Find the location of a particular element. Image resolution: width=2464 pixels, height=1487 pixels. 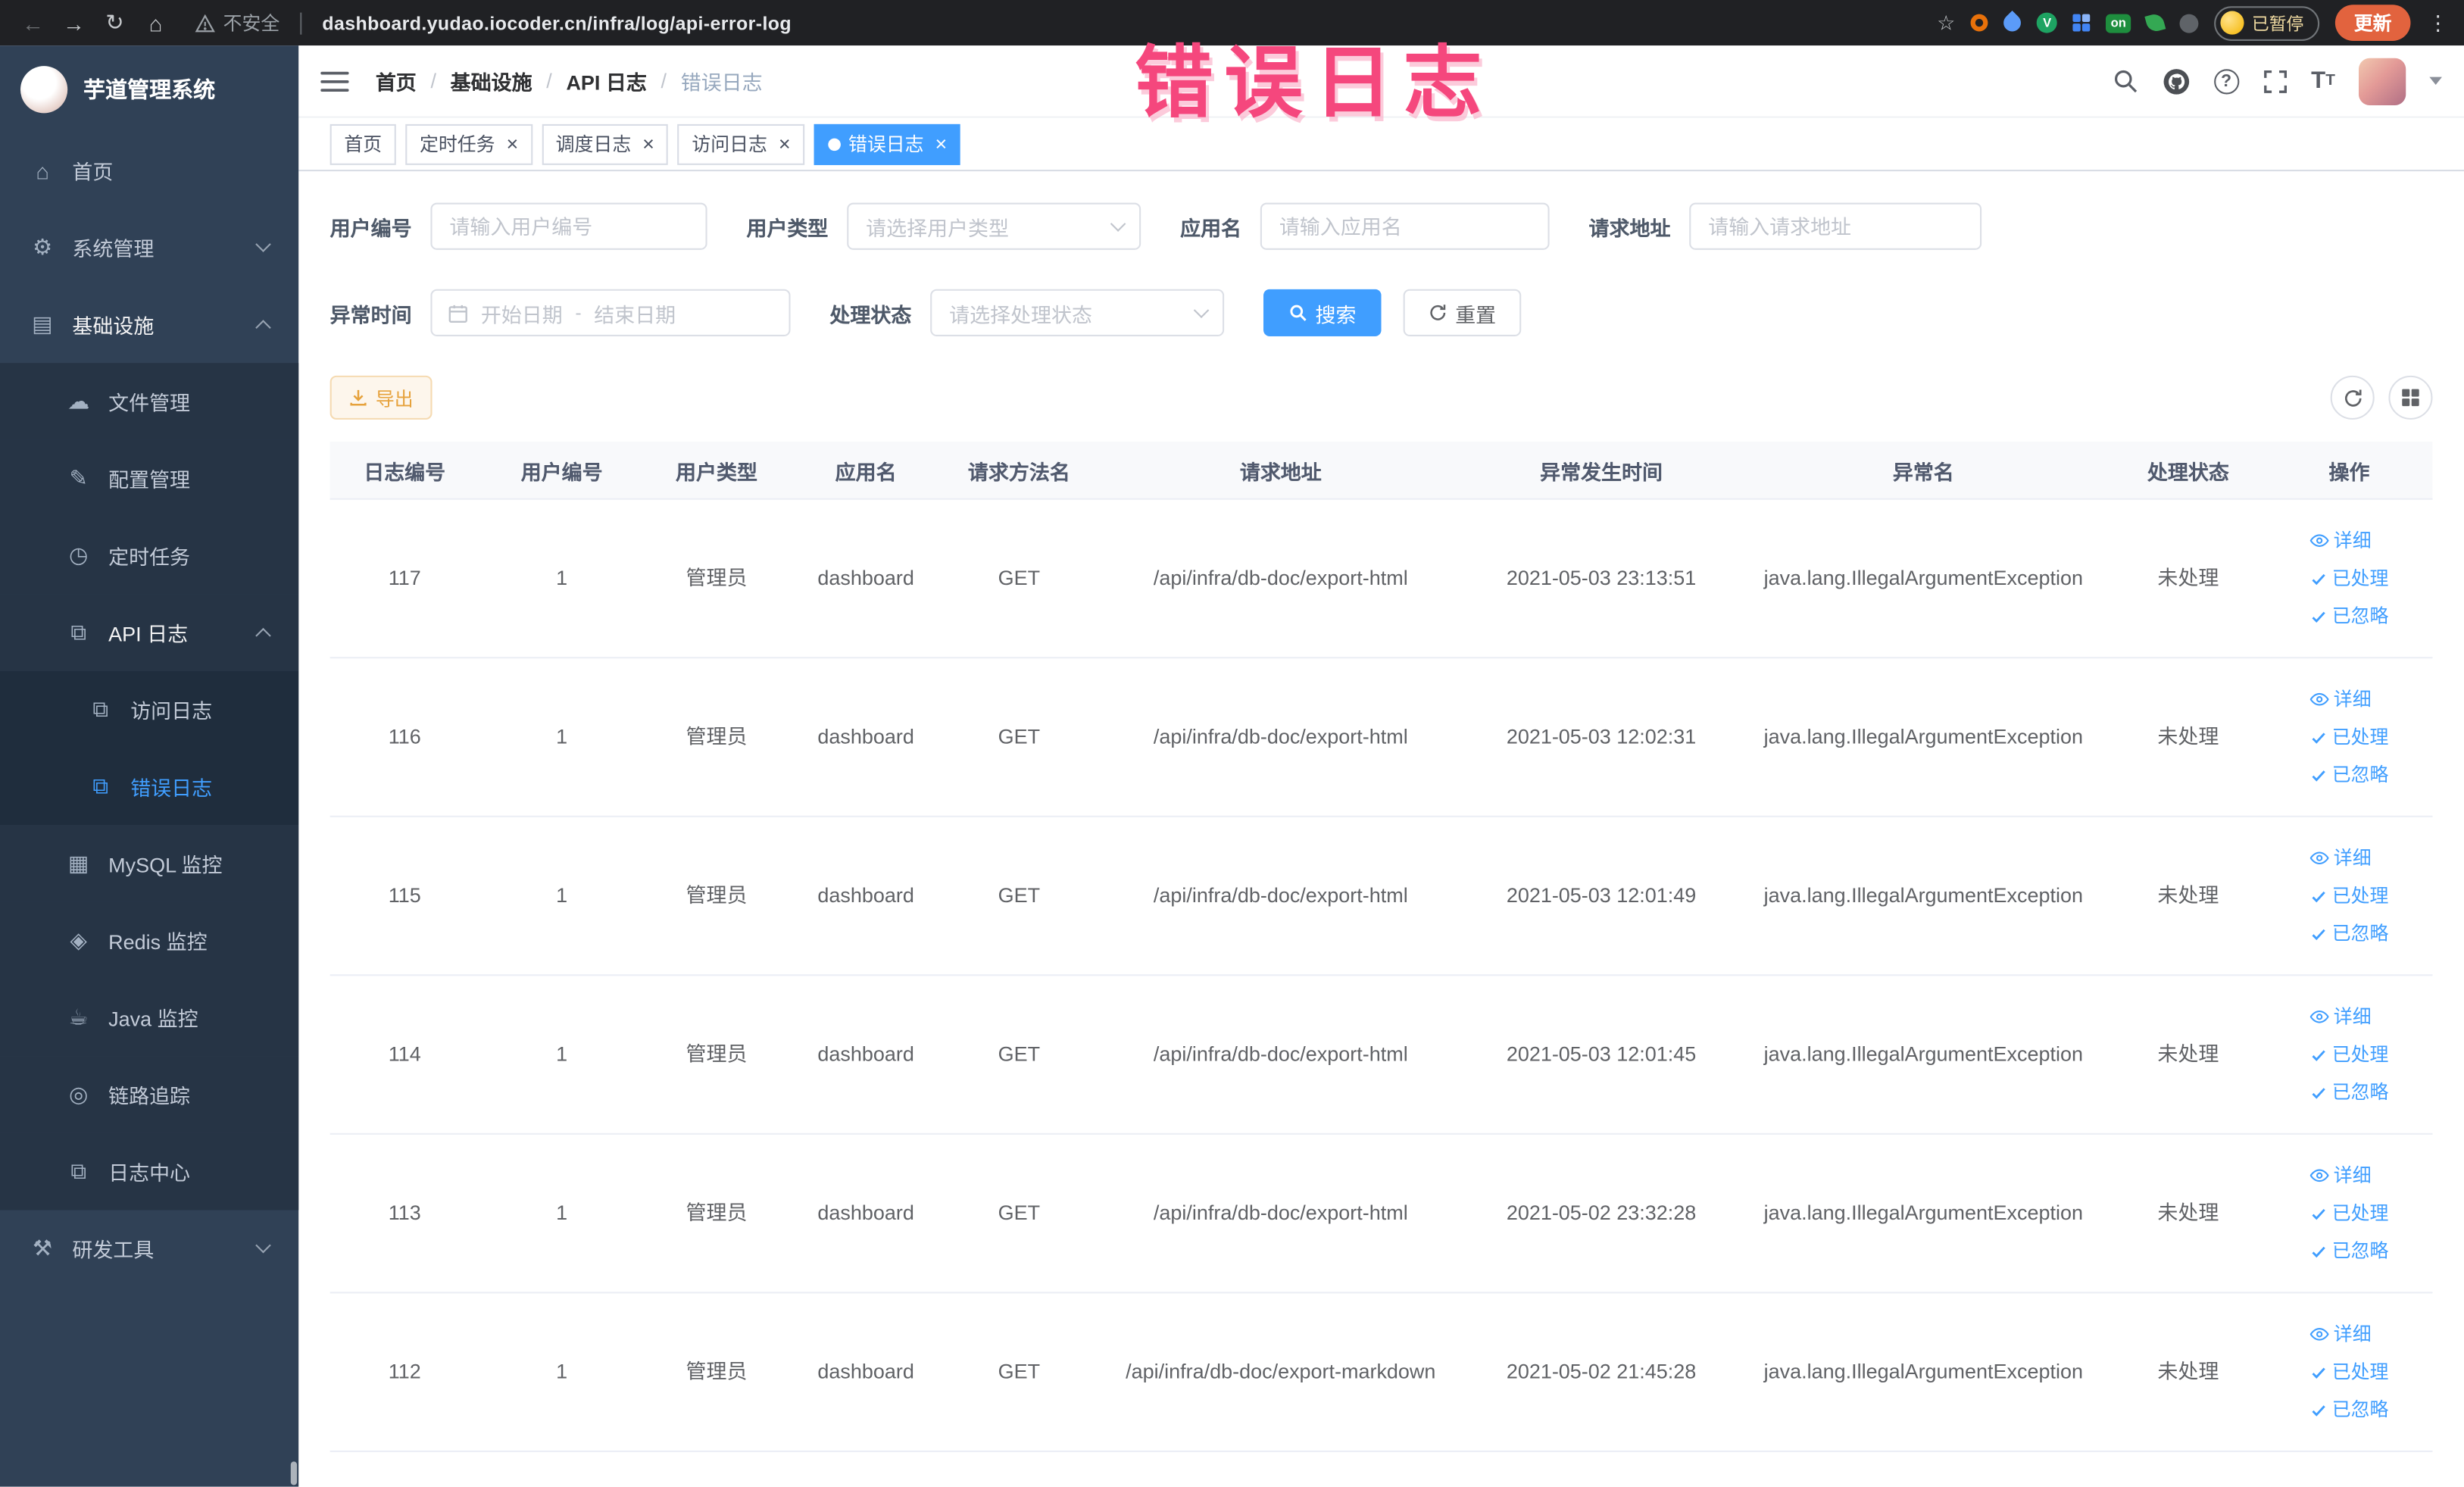

breadcrumb-item: API 日志 is located at coordinates (606, 80).